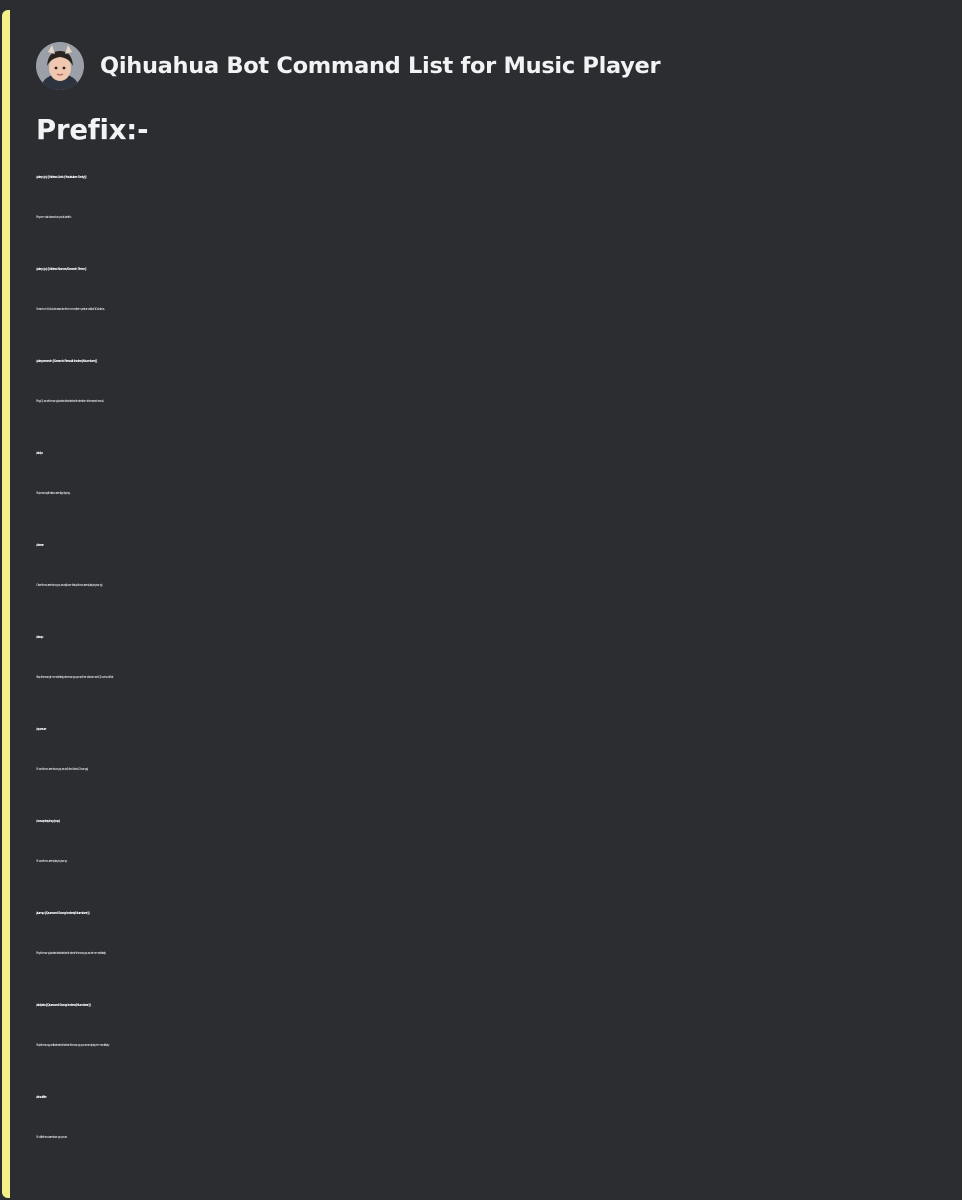  What do you see at coordinates (61, 269) in the screenshot?
I see `command-name: /play (p) [Video Name/Search Term]` at bounding box center [61, 269].